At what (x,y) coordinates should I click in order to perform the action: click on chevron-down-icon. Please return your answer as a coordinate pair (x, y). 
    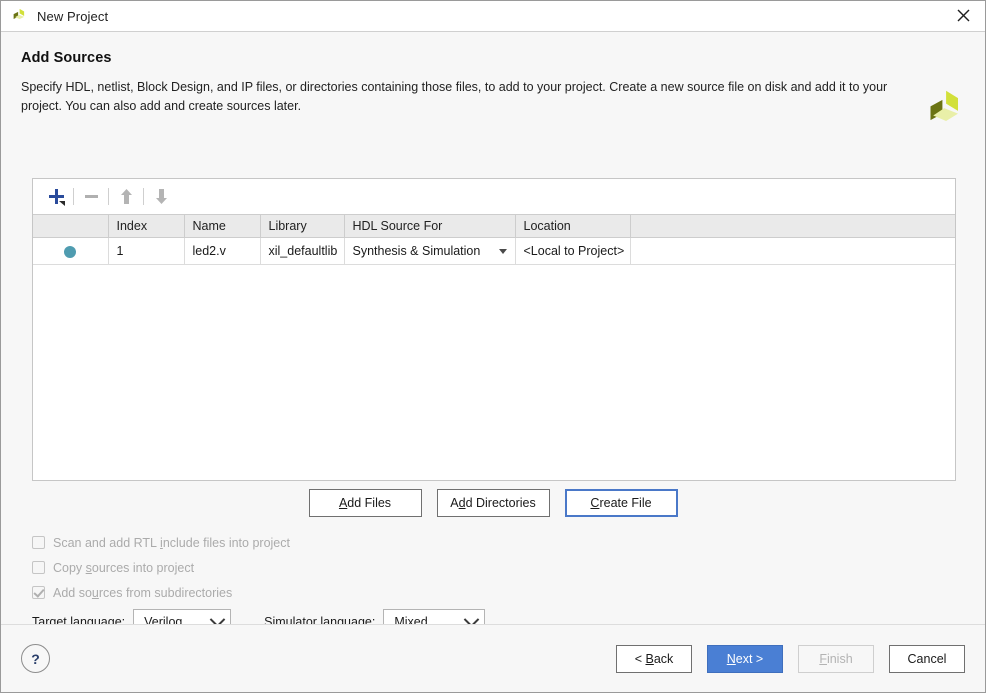
    Looking at the image, I should click on (502, 251).